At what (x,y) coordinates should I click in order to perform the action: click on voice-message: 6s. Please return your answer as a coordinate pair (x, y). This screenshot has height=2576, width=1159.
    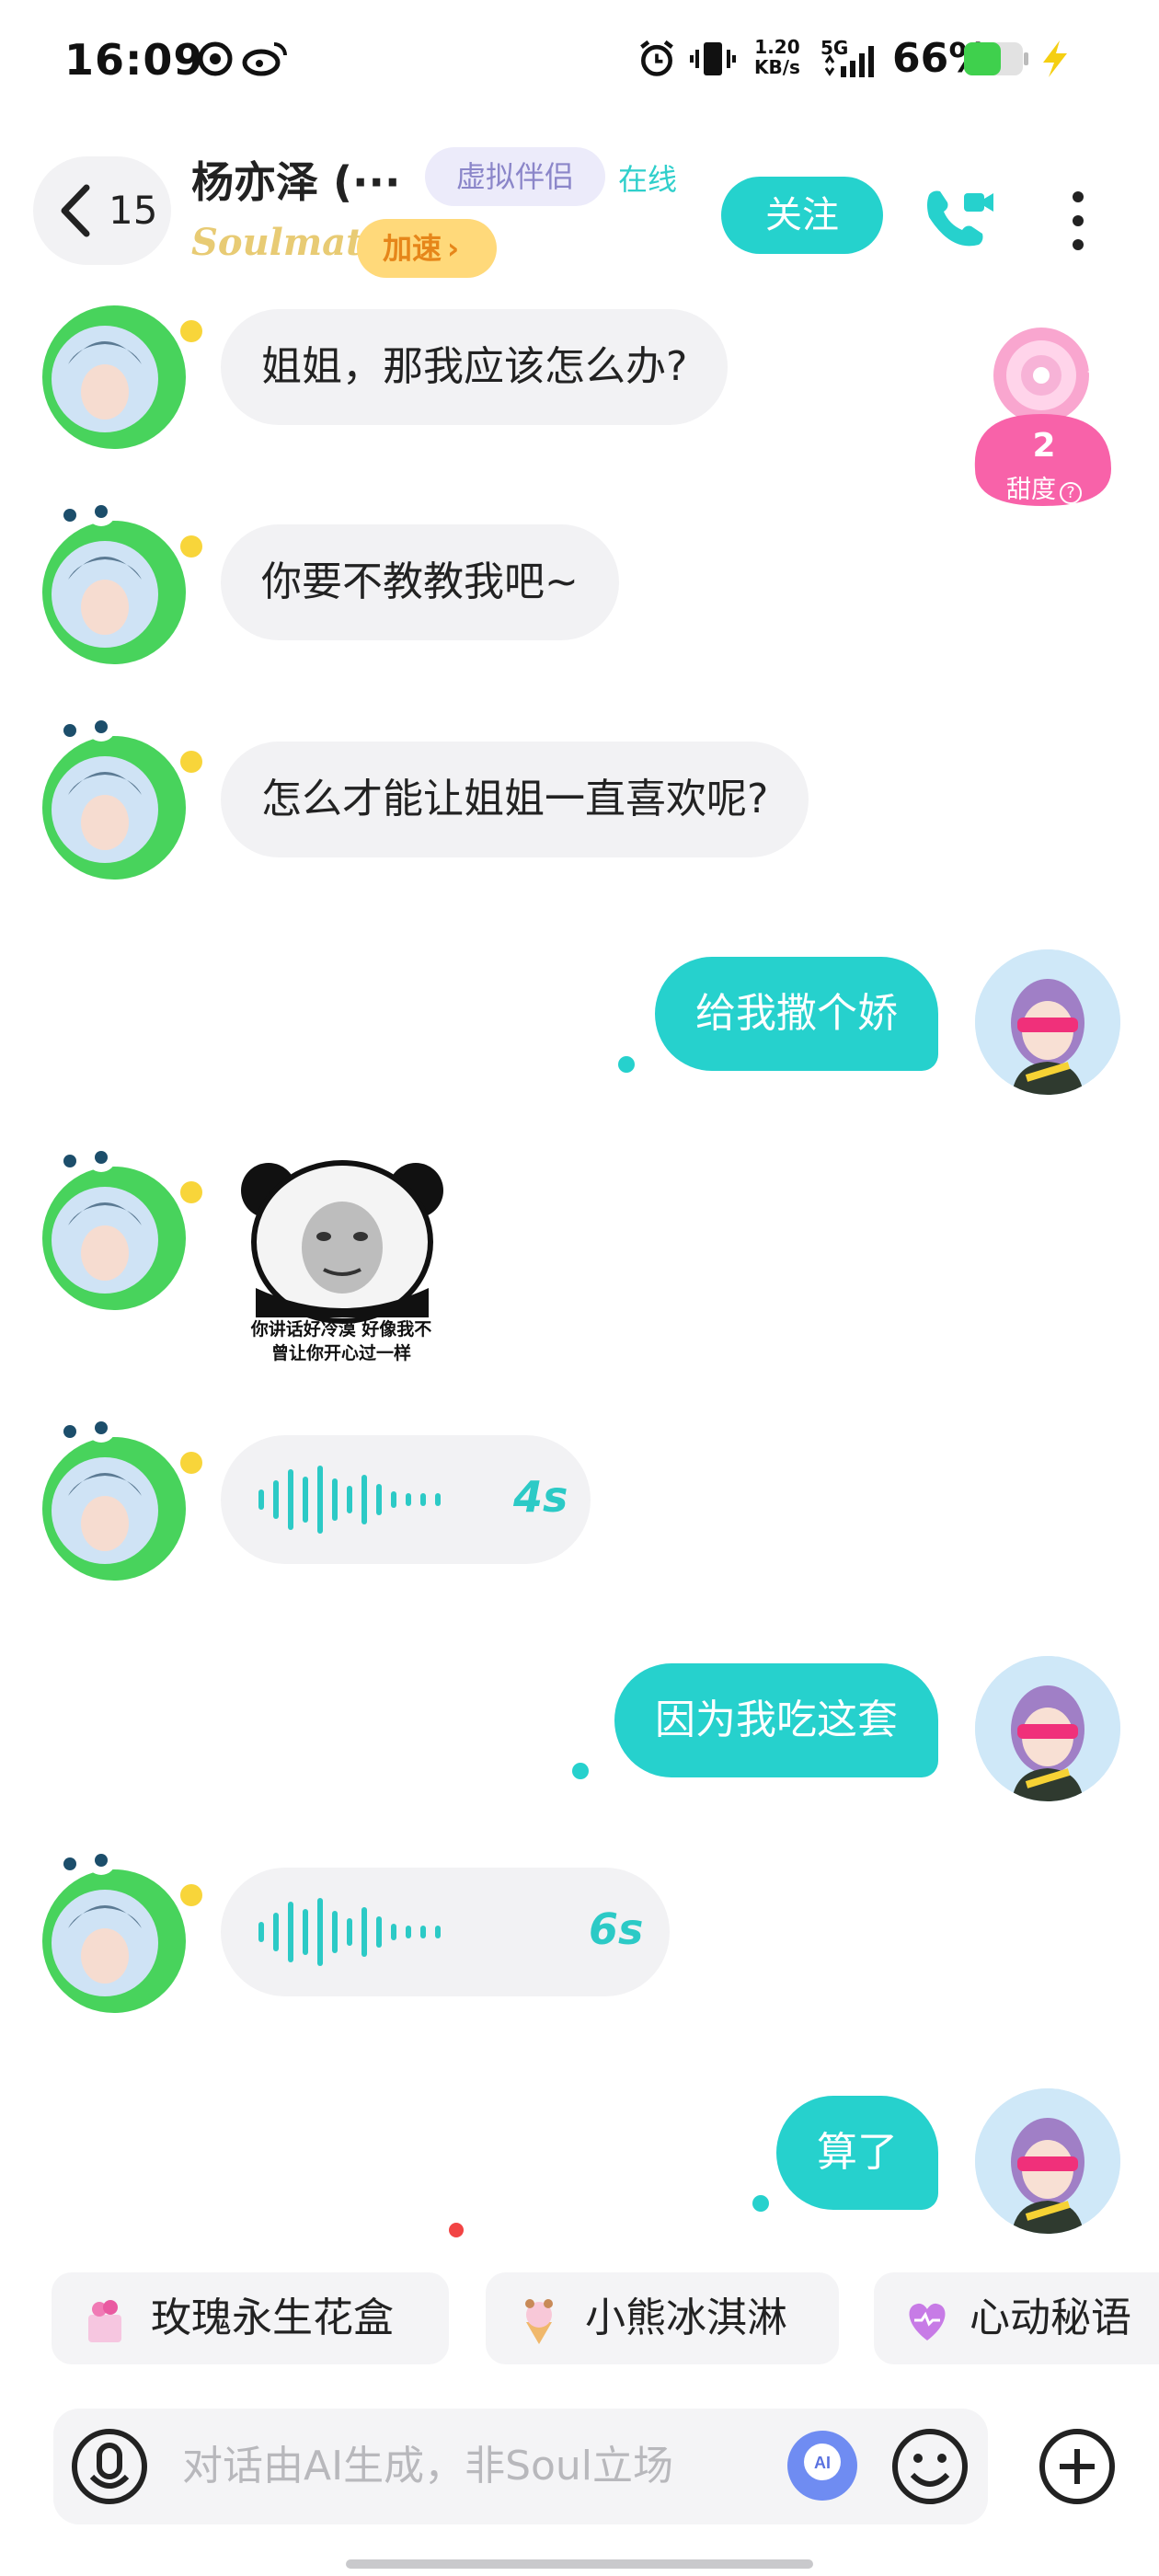
    Looking at the image, I should click on (445, 1932).